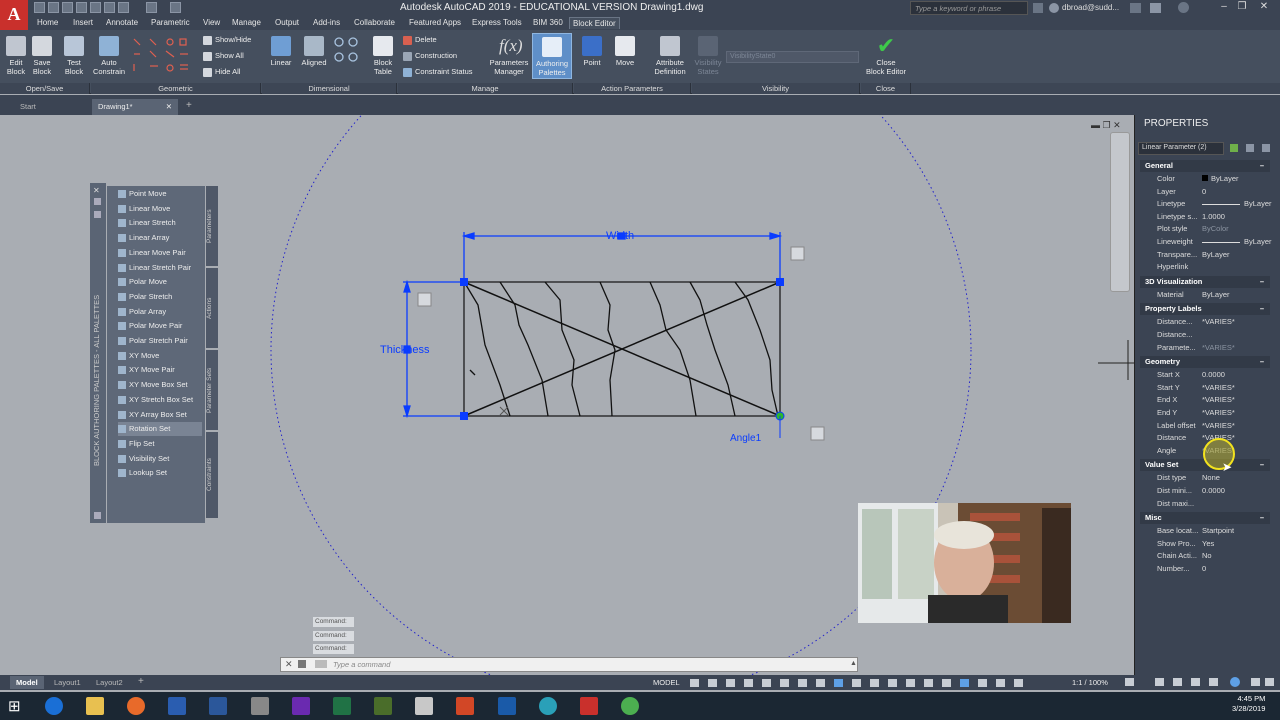 Image resolution: width=1280 pixels, height=720 pixels. I want to click on property-row: End X *VARIES*, so click(1217, 400).